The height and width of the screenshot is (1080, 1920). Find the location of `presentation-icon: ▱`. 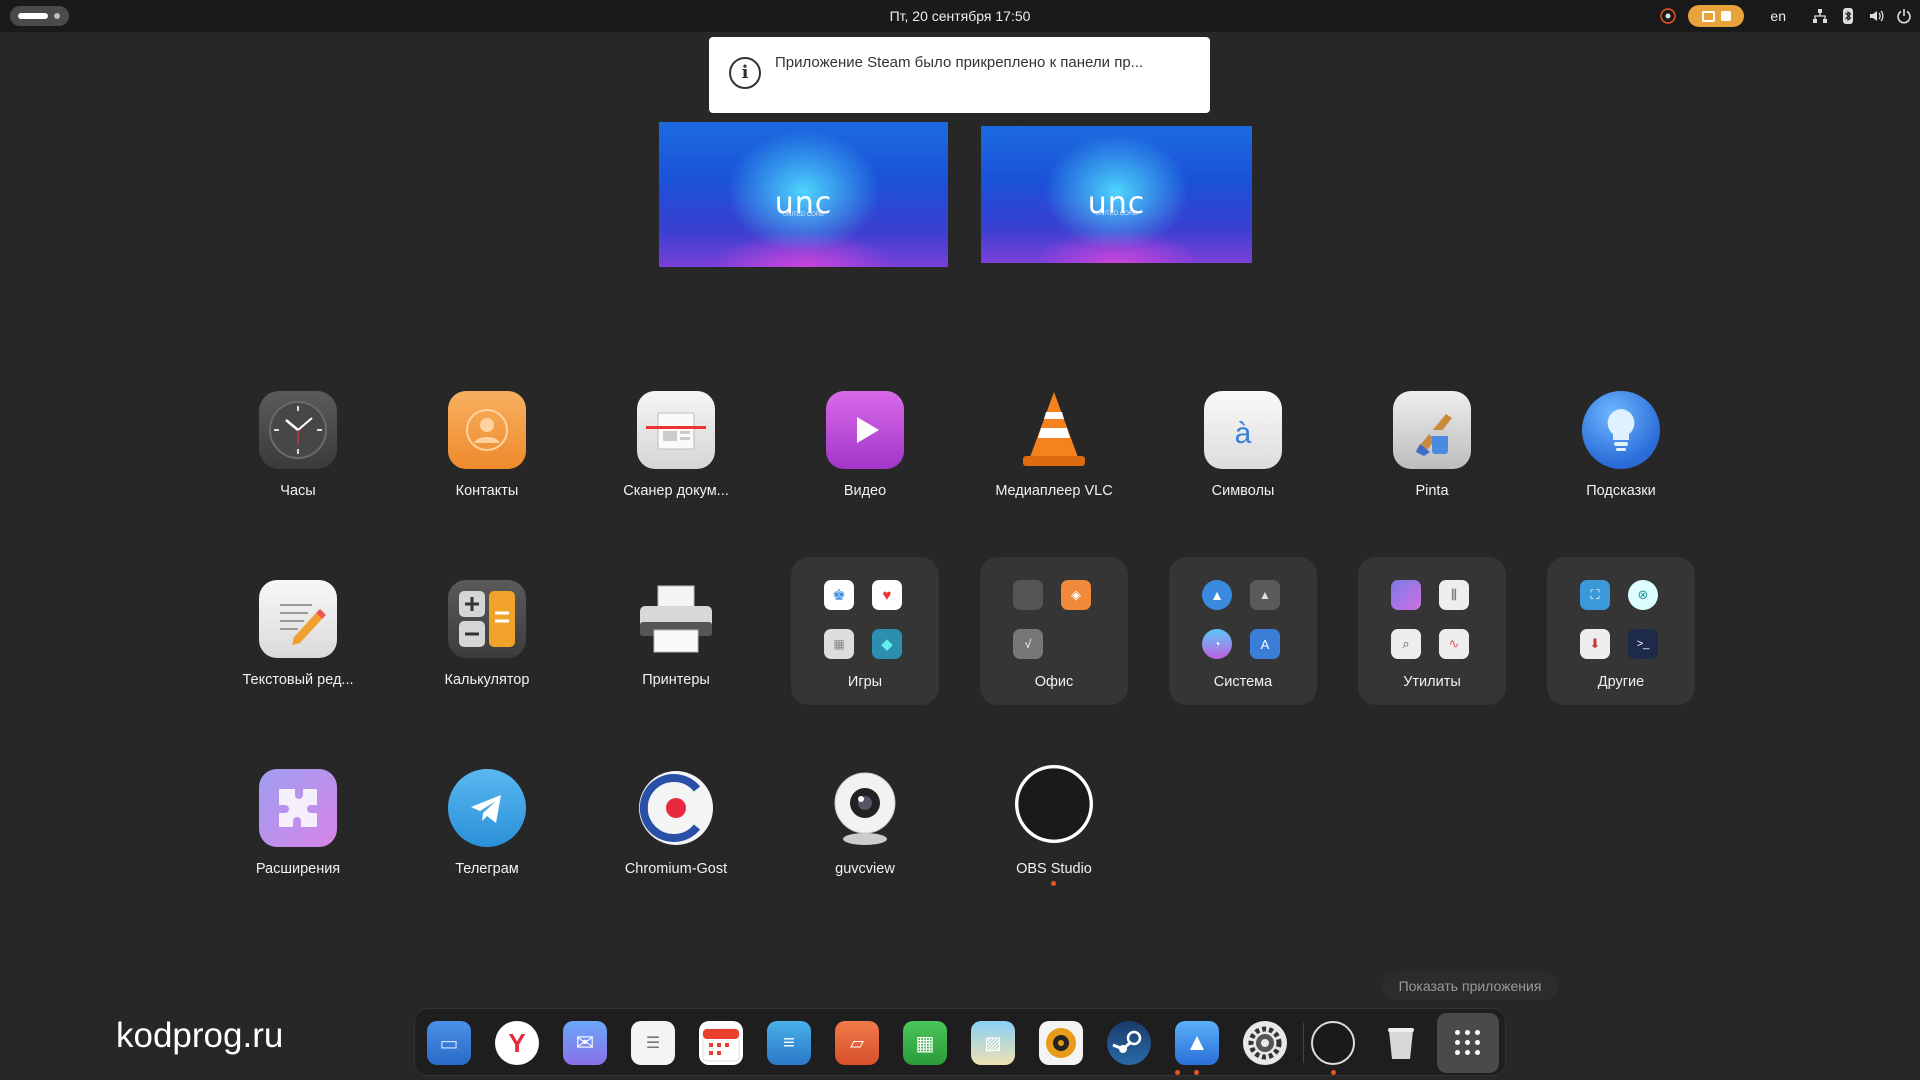

presentation-icon: ▱ is located at coordinates (857, 1043).